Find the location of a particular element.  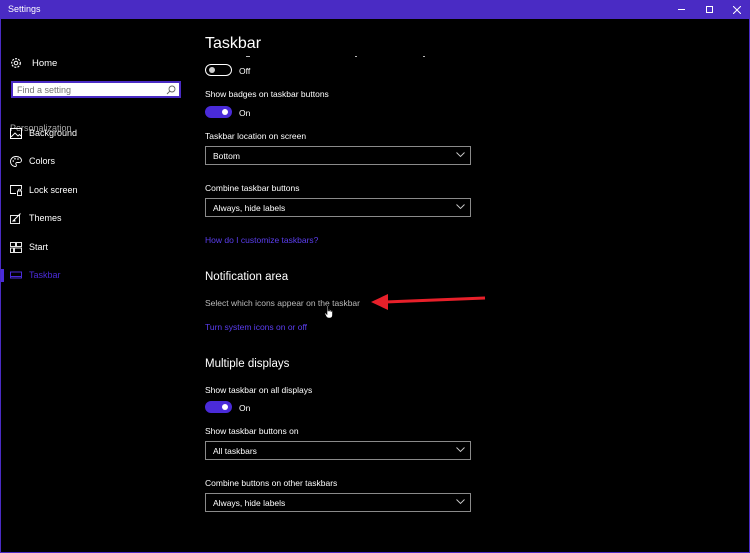

page-title: Taskbar is located at coordinates (233, 43).